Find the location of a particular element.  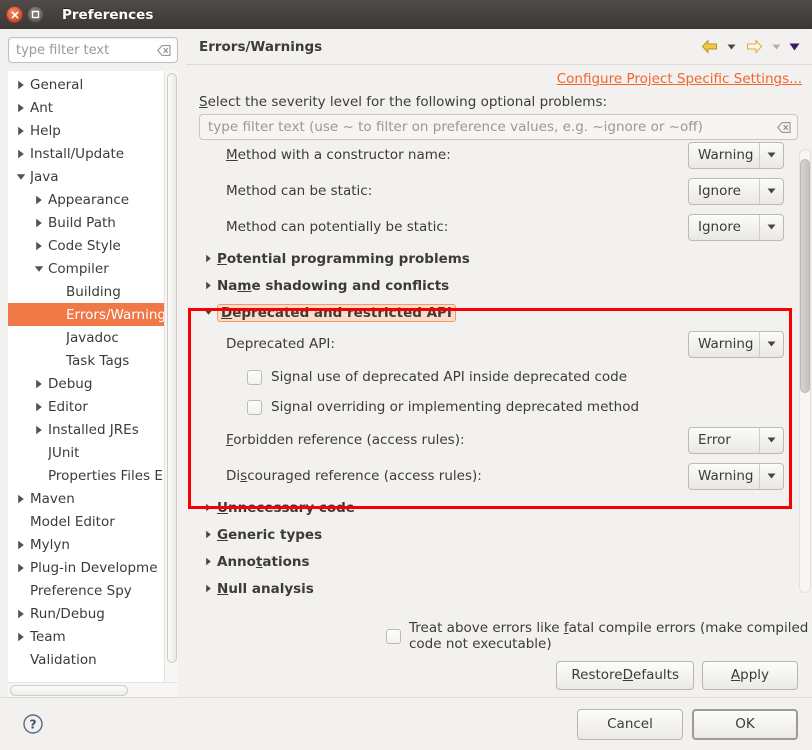

section-header-potential-programming-problems: Potential programming problems is located at coordinates (498, 258).